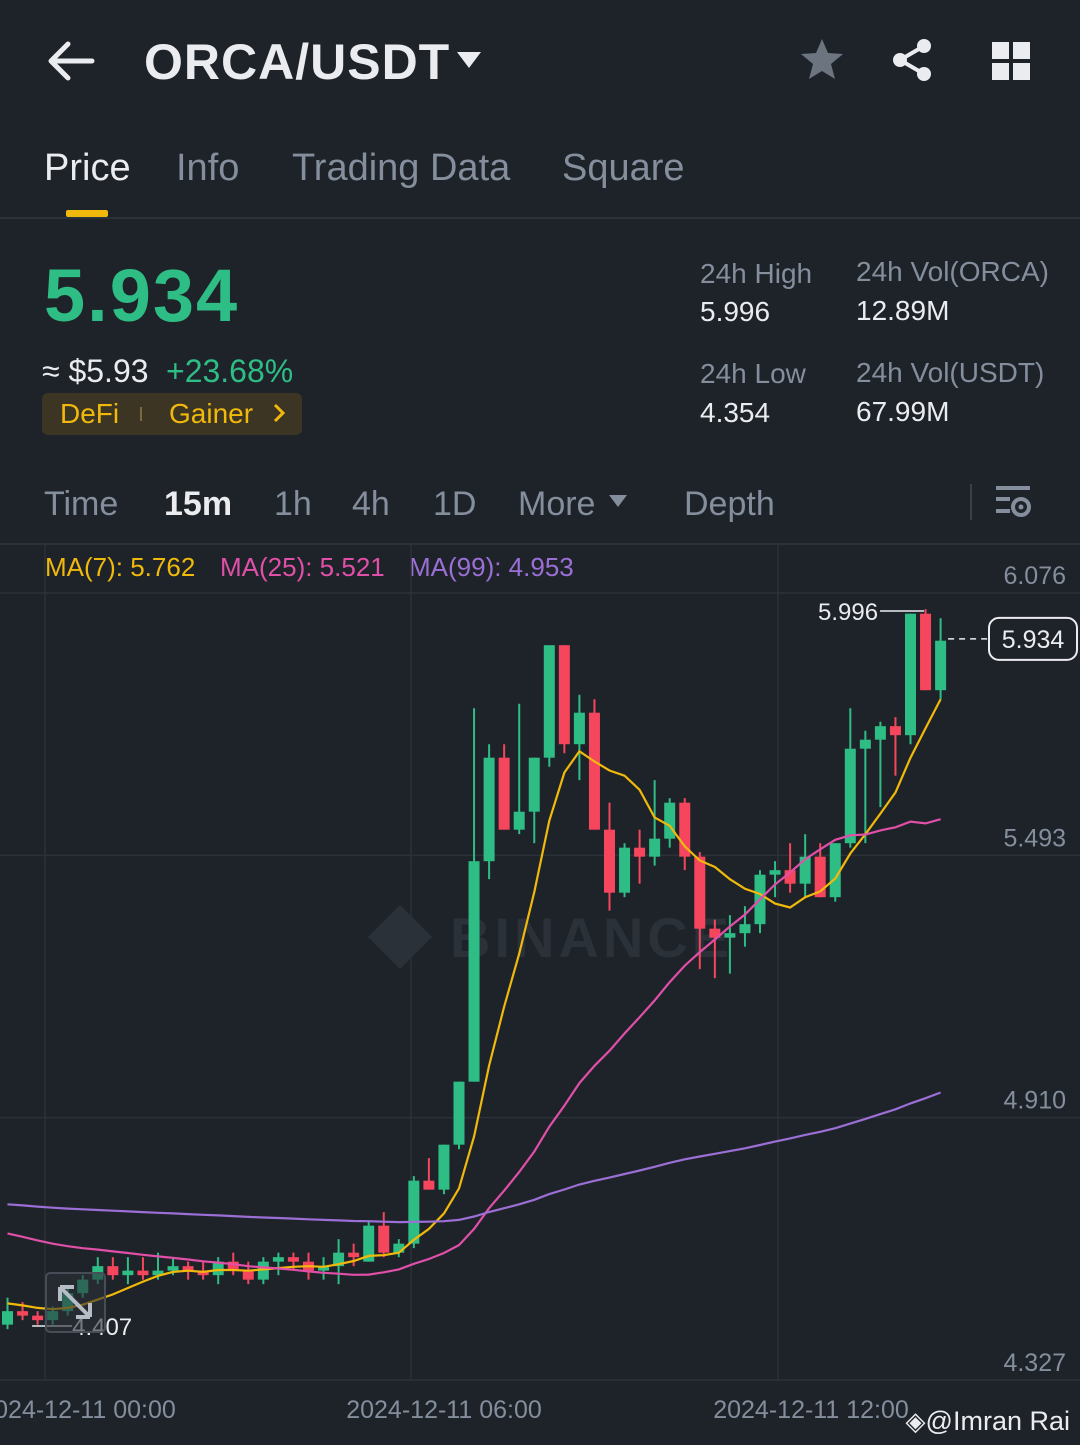 This screenshot has height=1445, width=1080. I want to click on interval-more: More, so click(556, 504).